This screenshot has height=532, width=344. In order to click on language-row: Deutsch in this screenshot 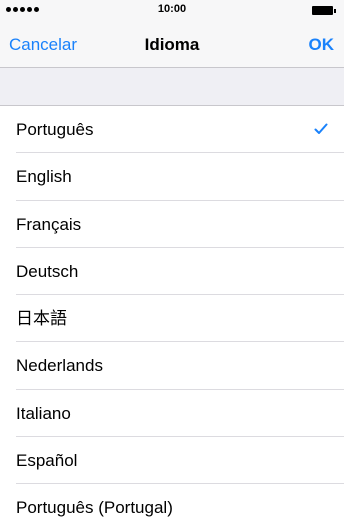, I will do `click(172, 271)`.